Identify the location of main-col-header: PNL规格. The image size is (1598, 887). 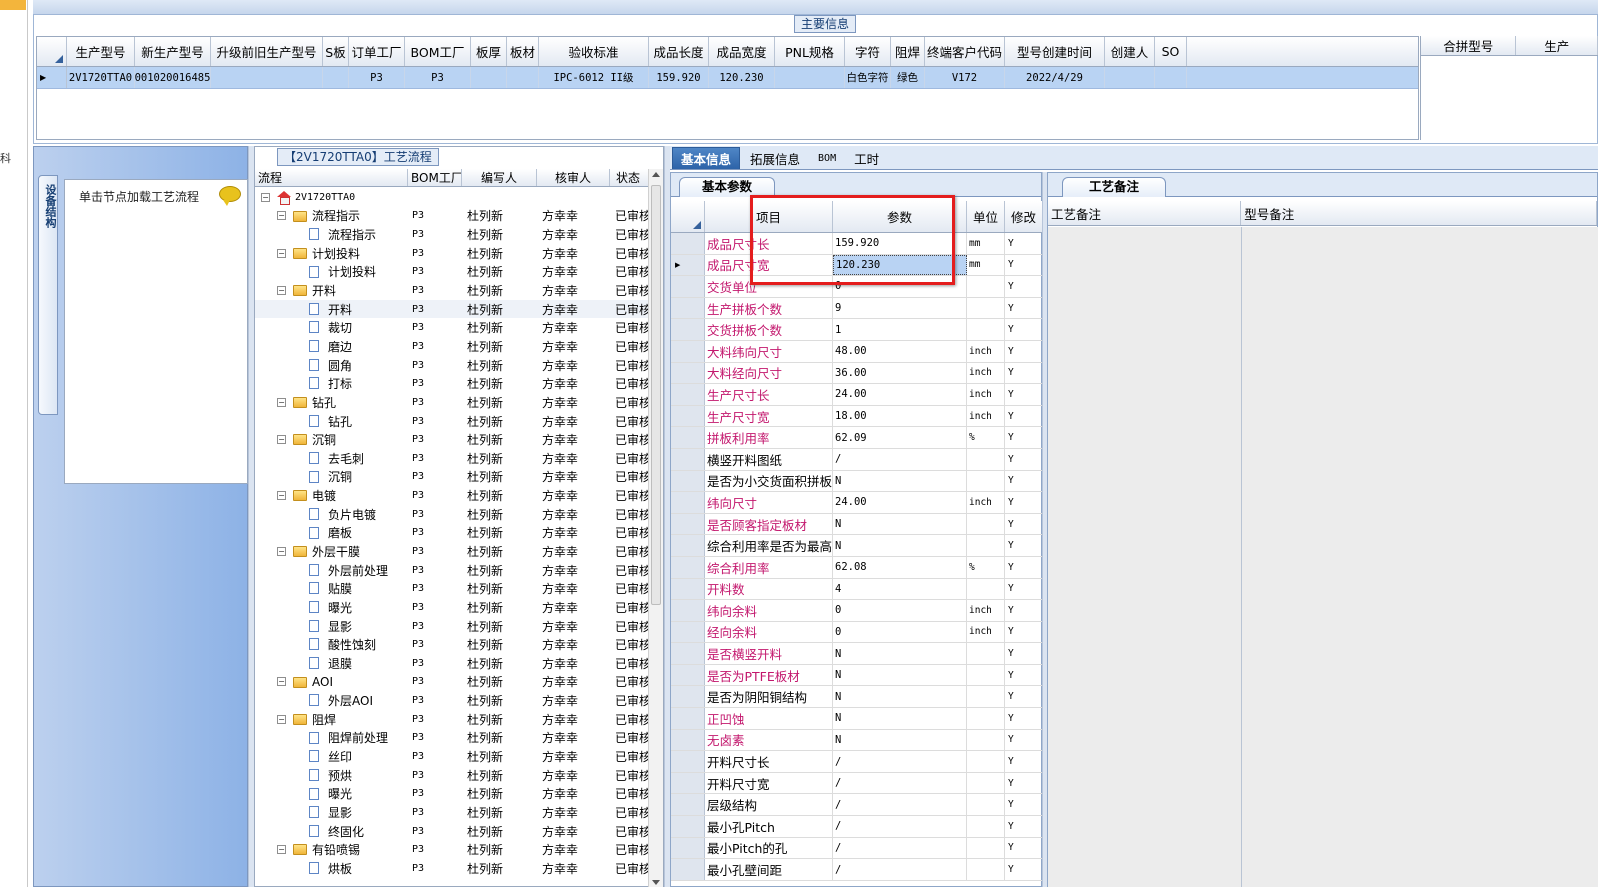
(810, 51).